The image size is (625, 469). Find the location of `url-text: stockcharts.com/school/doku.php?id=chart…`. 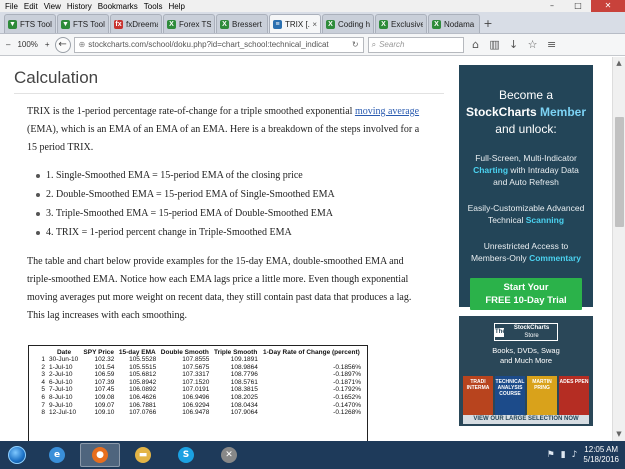

url-text: stockcharts.com/school/doku.php?id=chart… is located at coordinates (208, 44).